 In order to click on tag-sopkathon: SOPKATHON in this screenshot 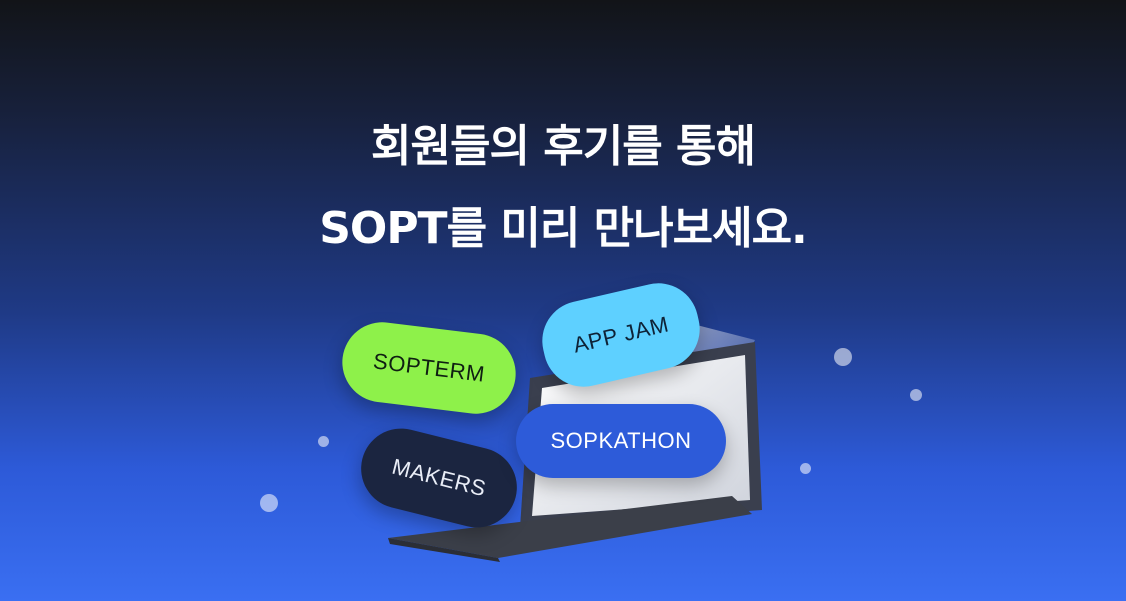, I will do `click(621, 441)`.